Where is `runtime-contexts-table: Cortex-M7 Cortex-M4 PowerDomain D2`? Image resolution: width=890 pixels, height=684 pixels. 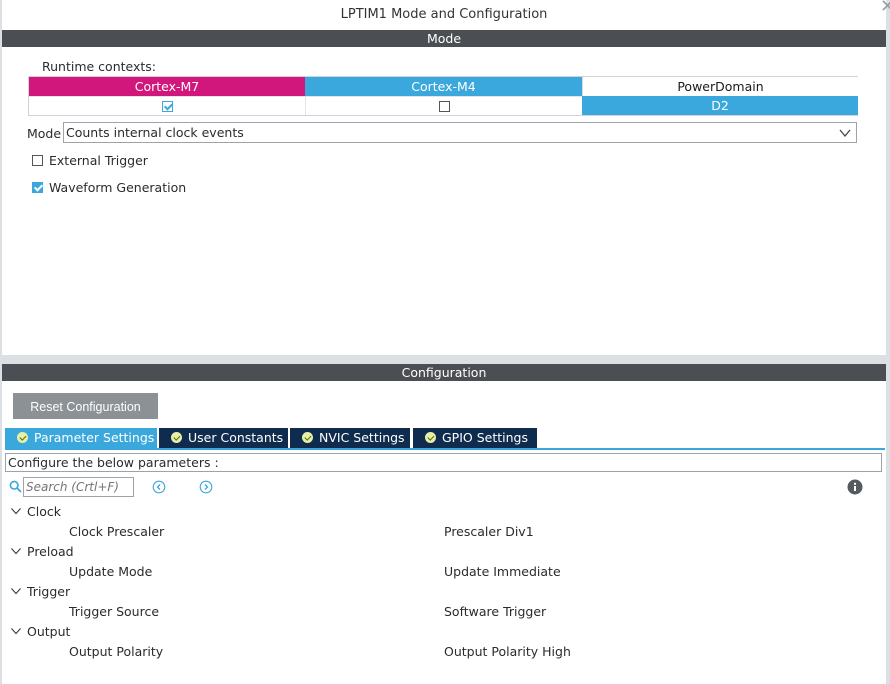
runtime-contexts-table: Cortex-M7 Cortex-M4 PowerDomain D2 is located at coordinates (443, 96).